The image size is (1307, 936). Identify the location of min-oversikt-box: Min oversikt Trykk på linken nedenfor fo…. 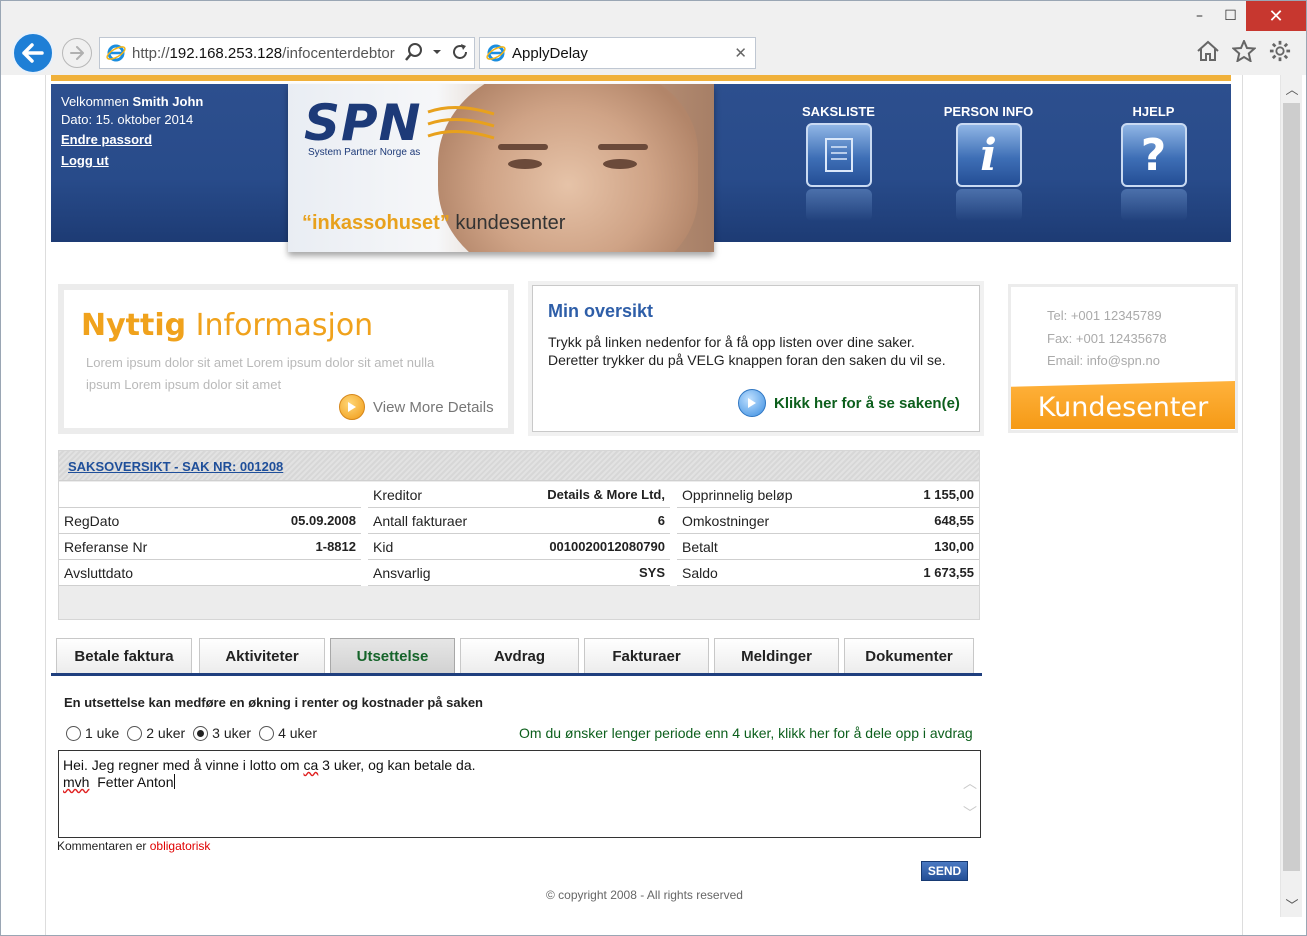
(756, 358).